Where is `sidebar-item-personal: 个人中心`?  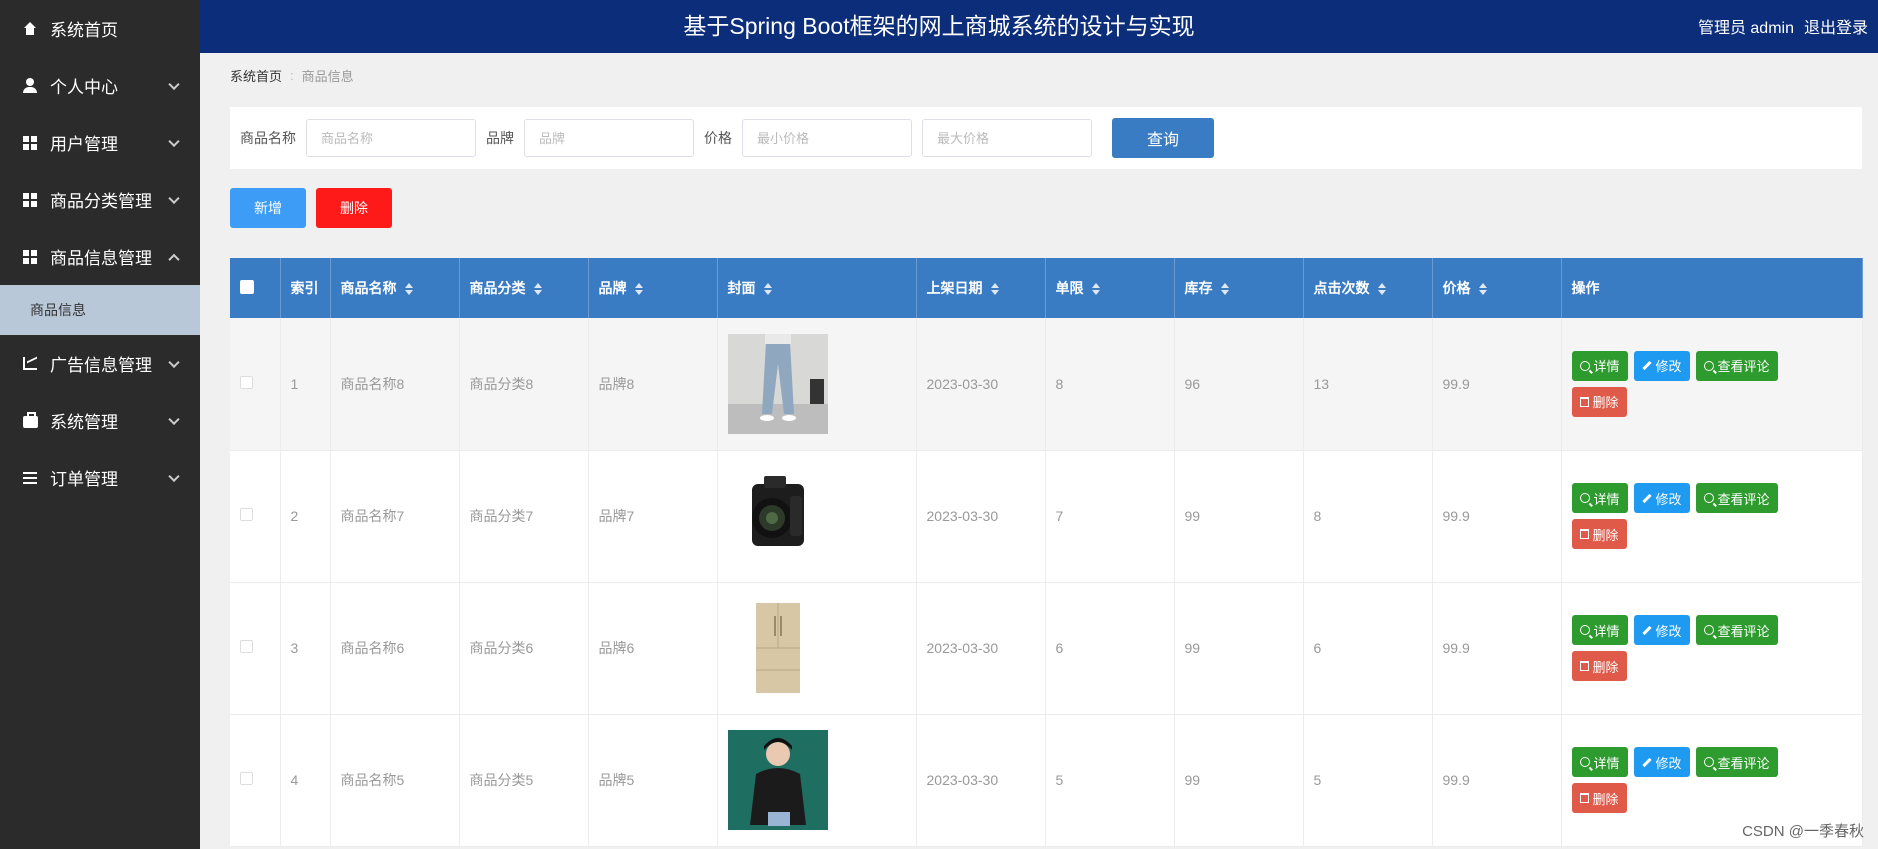 sidebar-item-personal: 个人中心 is located at coordinates (100, 85).